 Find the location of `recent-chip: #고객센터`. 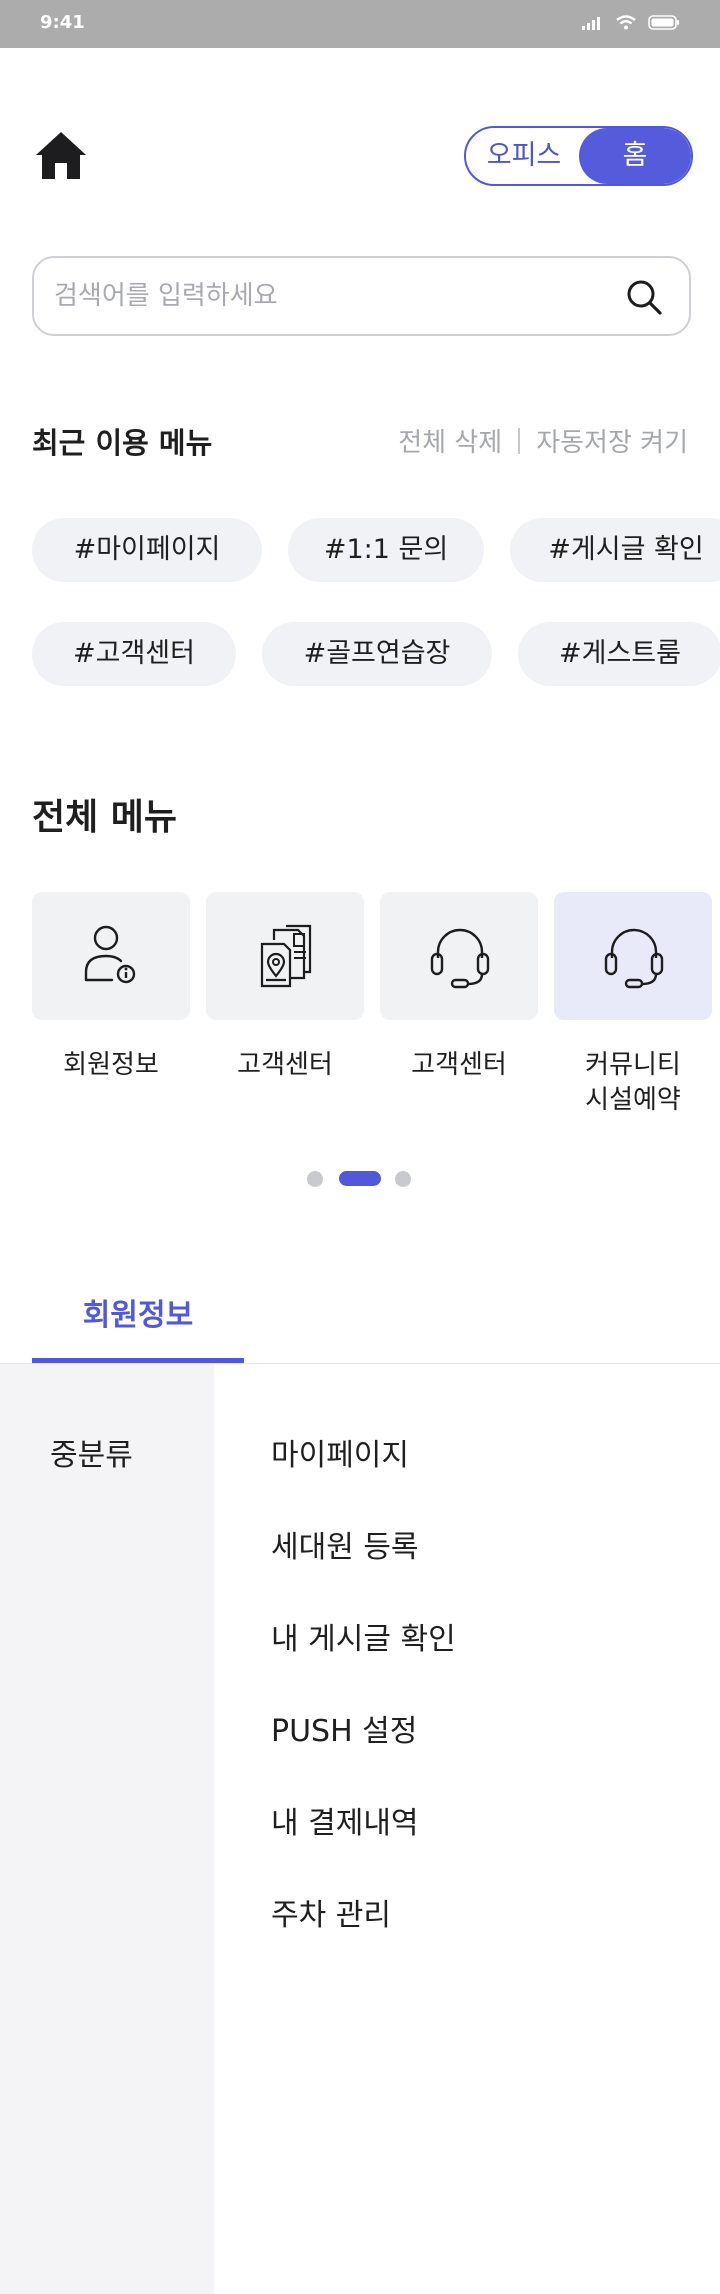

recent-chip: #고객센터 is located at coordinates (134, 654).